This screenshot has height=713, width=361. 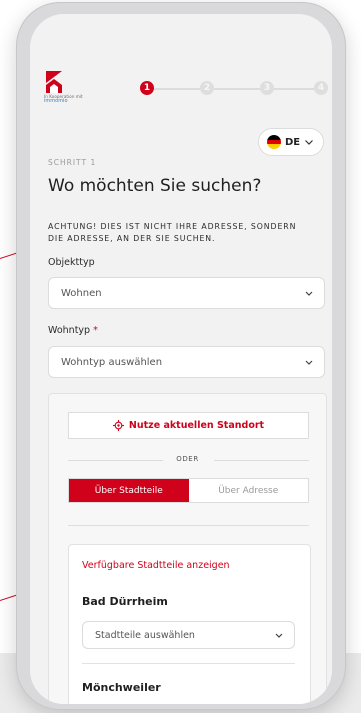 I want to click on objekttyp-value: Wohnen, so click(x=81, y=293).